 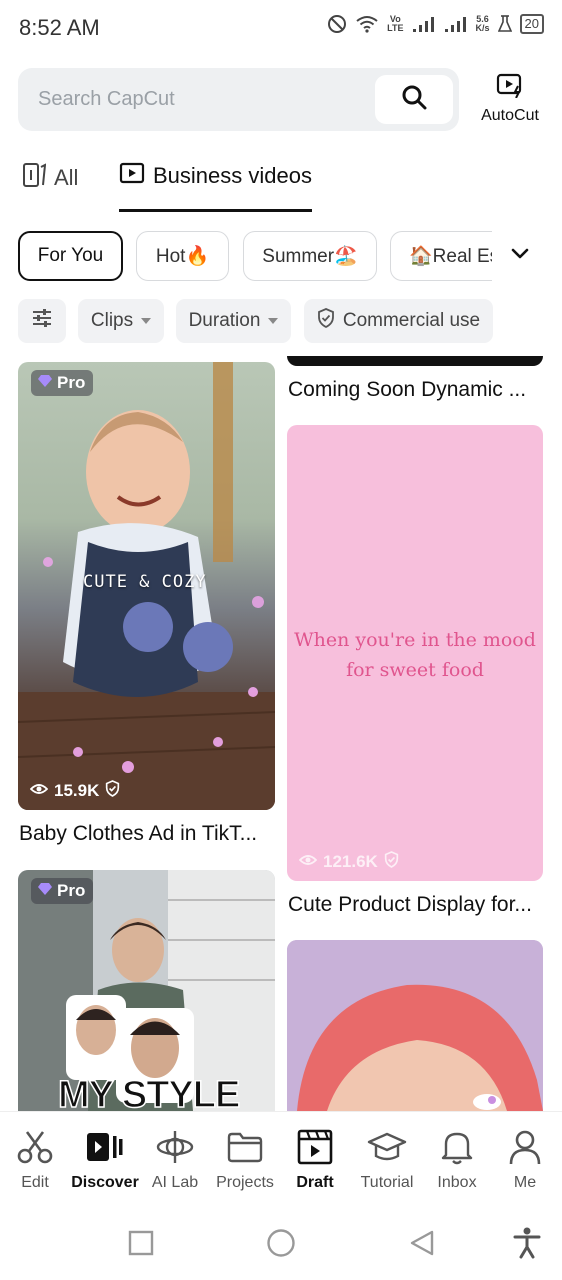 I want to click on filter-duration-label: Duration, so click(x=224, y=320).